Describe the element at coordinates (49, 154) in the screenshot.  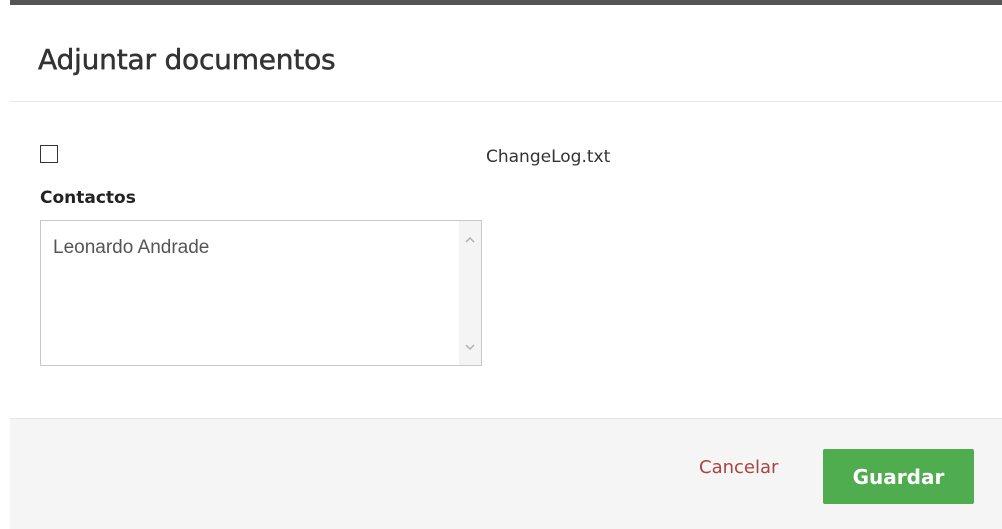
I see `attachment-checkbox` at that location.